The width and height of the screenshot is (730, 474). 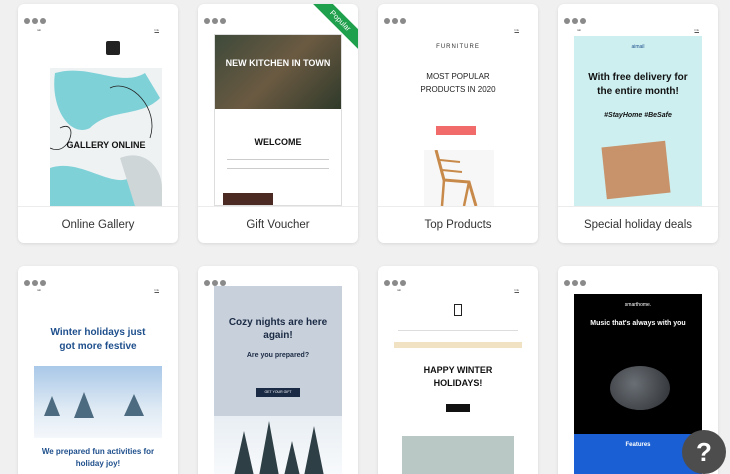 I want to click on template-preview: tab link HAPPY WINTER HOLIDAYS!, so click(x=458, y=380).